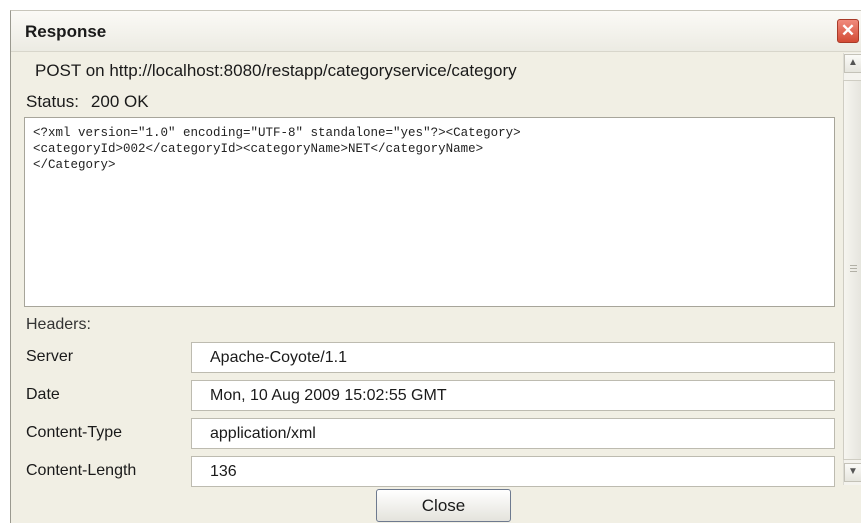 Image resolution: width=861 pixels, height=523 pixels. I want to click on chevron-down-icon: ▼, so click(852, 472).